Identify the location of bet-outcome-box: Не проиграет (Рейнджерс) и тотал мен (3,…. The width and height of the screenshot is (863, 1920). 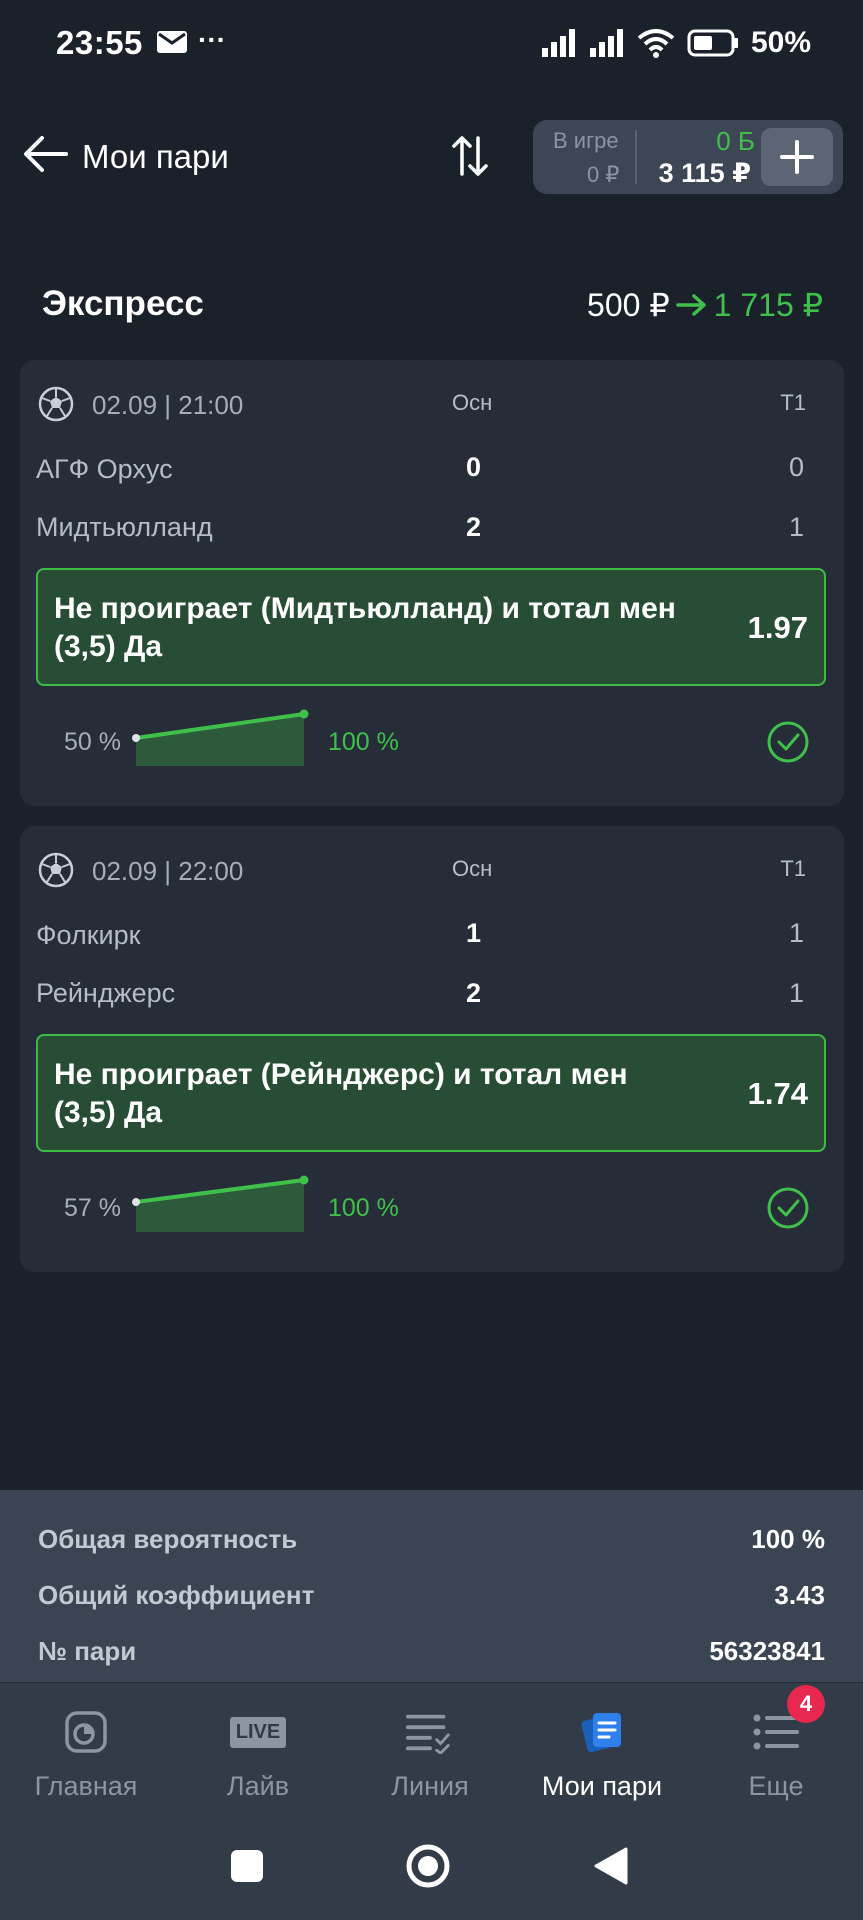
(431, 1093).